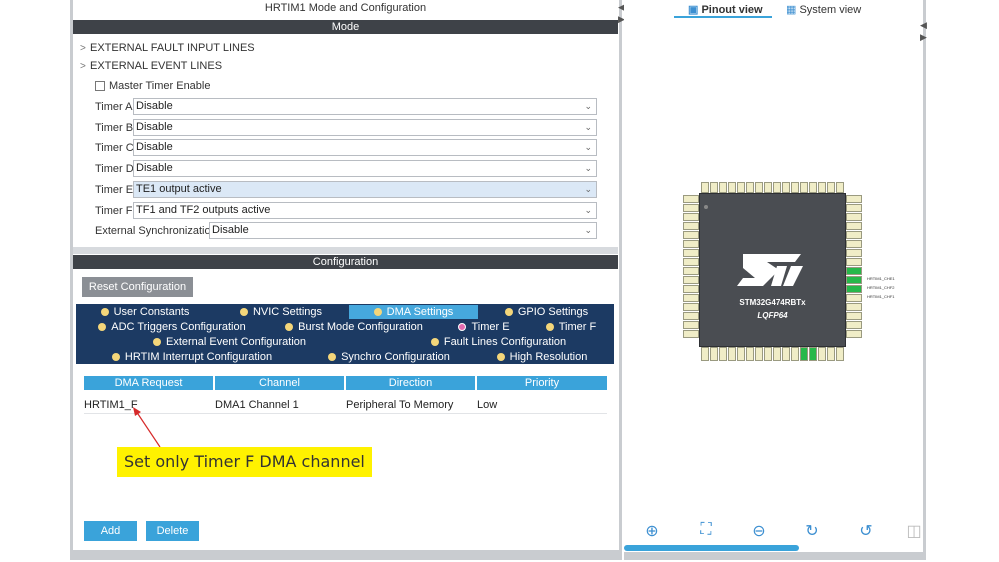  I want to click on reset-configuration-button: Reset Configuration, so click(137, 287).